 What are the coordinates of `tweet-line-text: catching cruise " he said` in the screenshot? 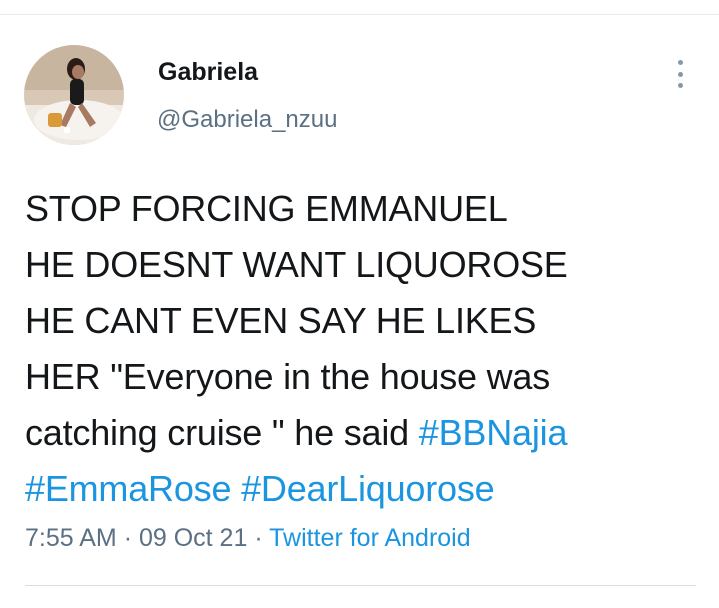 It's located at (222, 432).